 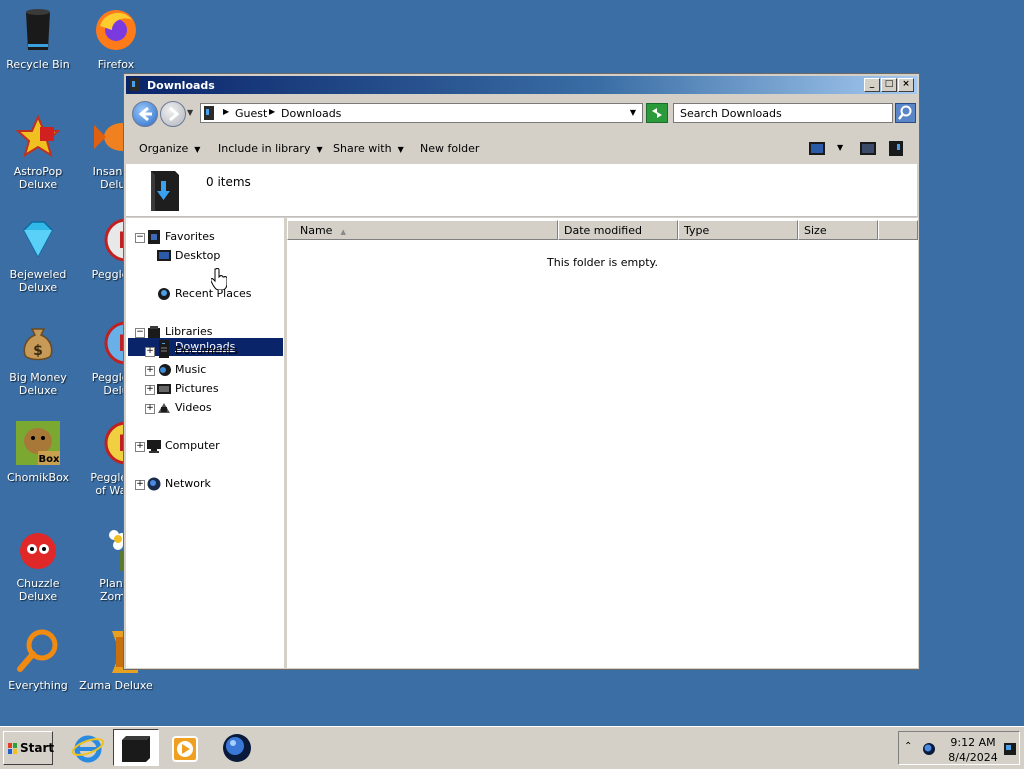 I want to click on address-history-dropdown-icon: ▼, so click(x=633, y=112).